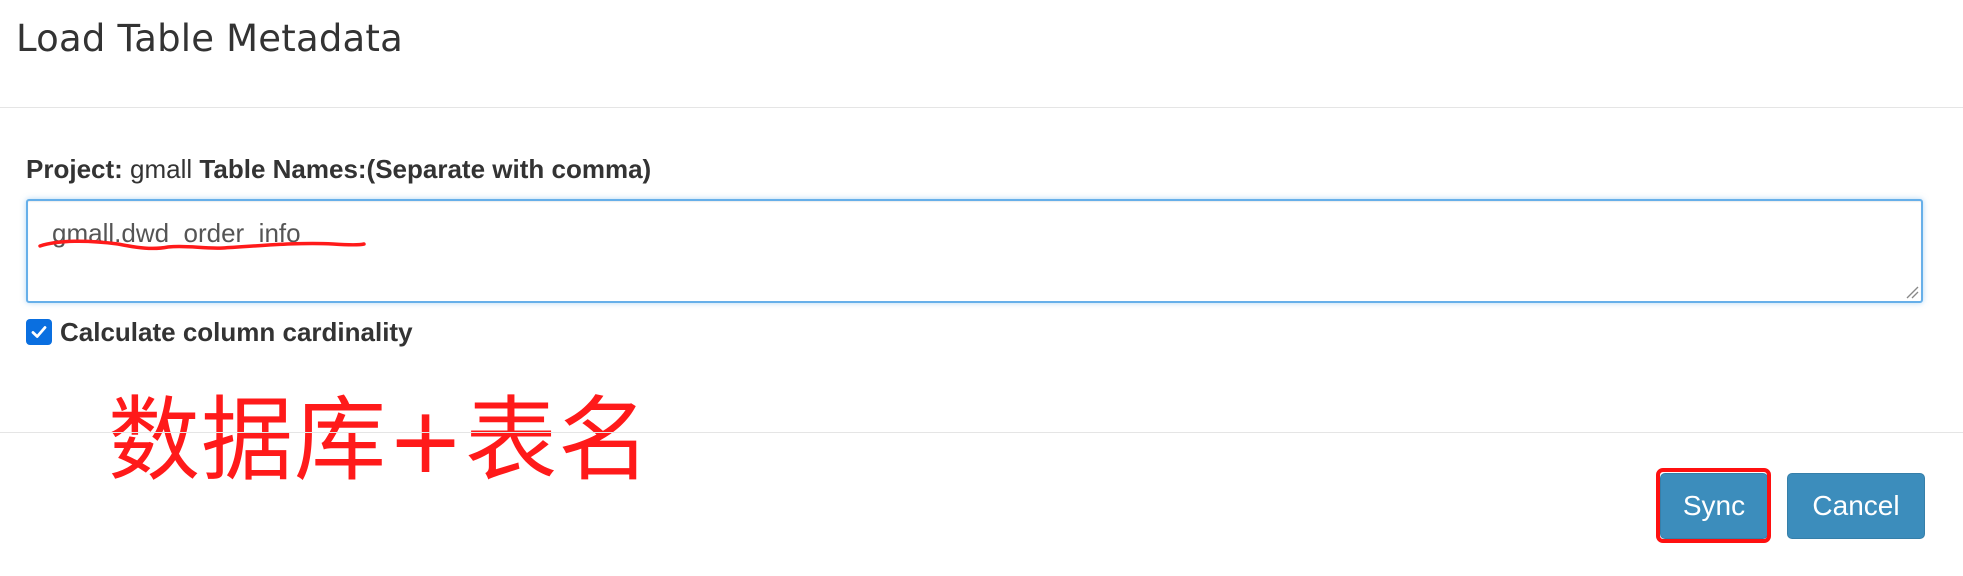  Describe the element at coordinates (1856, 506) in the screenshot. I see `cancel-button: Cancel` at that location.